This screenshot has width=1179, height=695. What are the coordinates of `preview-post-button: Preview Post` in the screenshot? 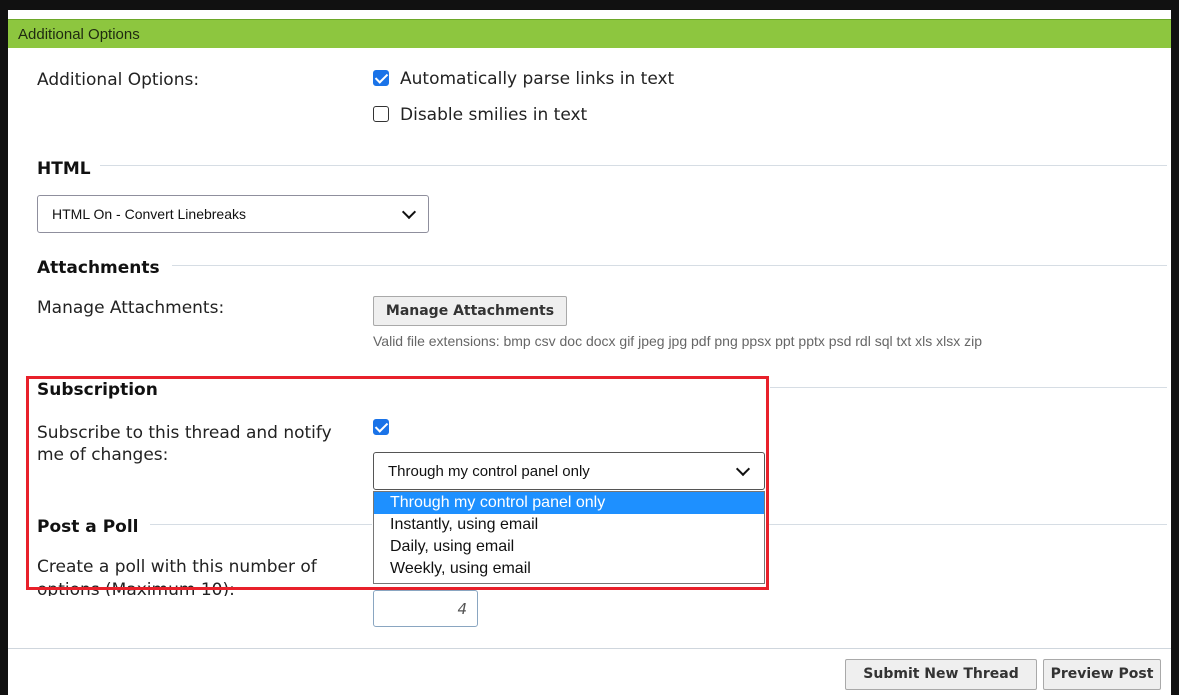 It's located at (1102, 674).